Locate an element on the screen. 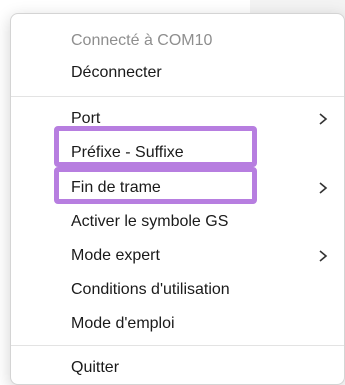 The height and width of the screenshot is (385, 345). terms-label: Conditions d'utilisation is located at coordinates (150, 289).